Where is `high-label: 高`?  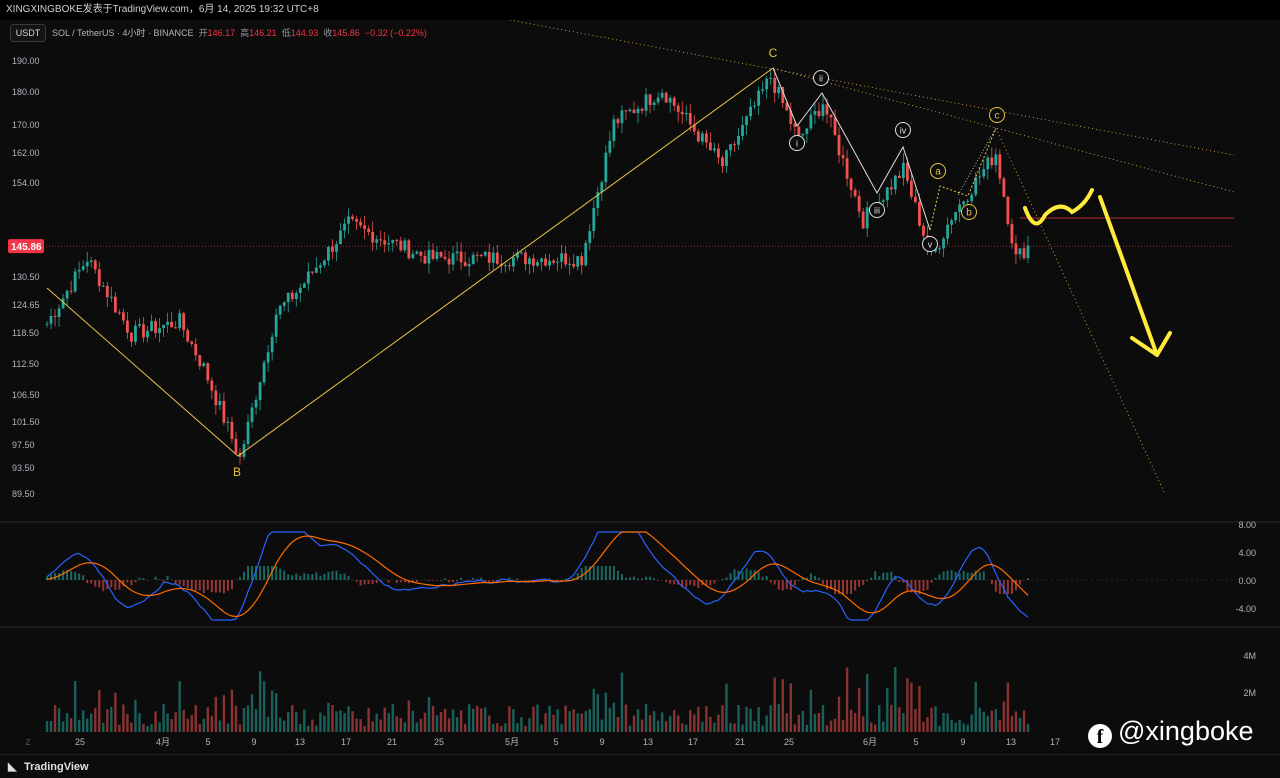 high-label: 高 is located at coordinates (245, 33).